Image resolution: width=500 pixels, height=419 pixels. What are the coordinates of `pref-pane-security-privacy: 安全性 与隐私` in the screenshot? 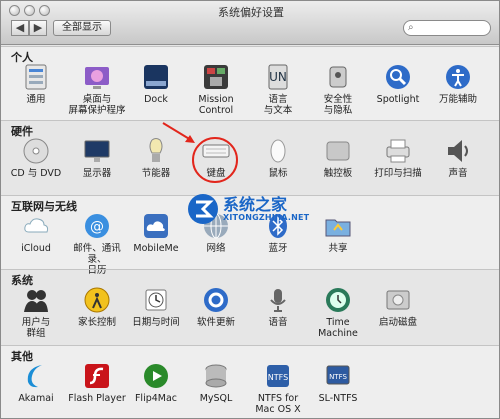 It's located at (338, 89).